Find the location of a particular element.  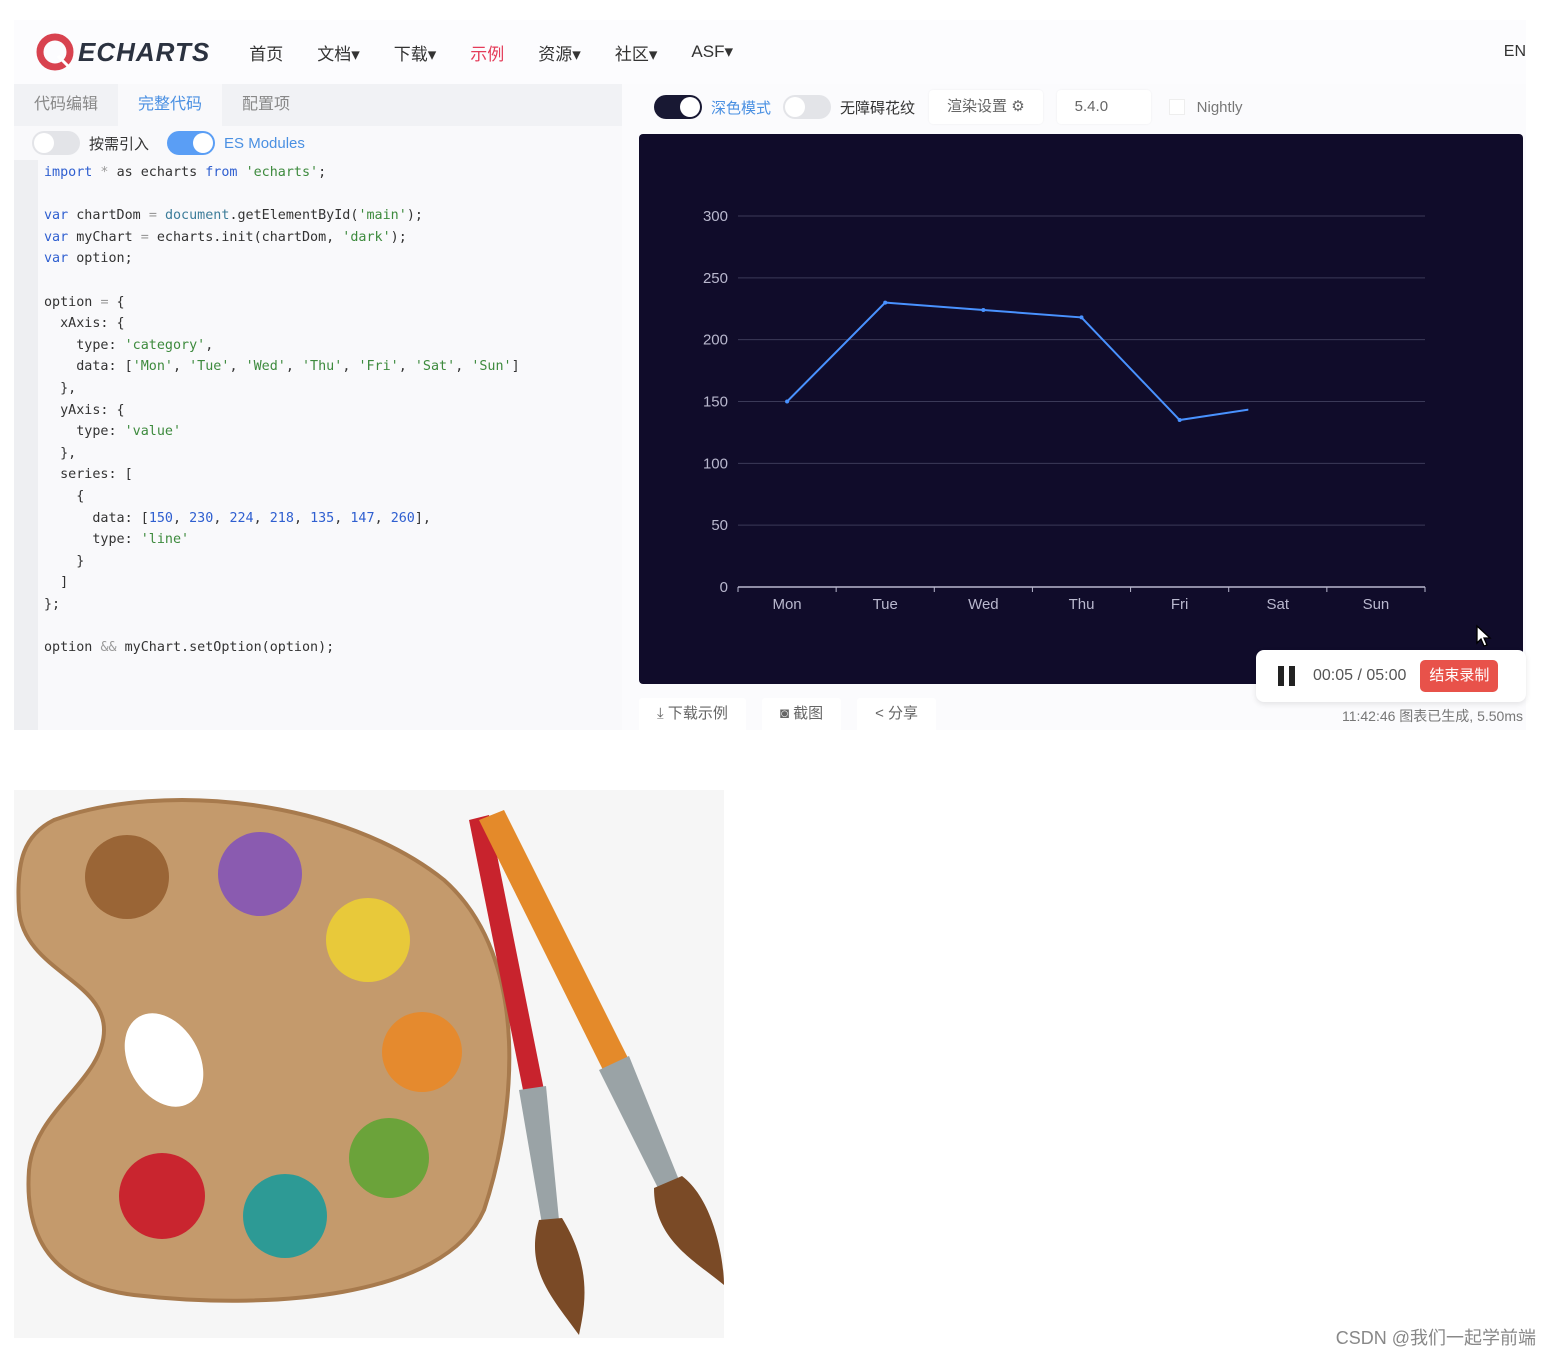

accessibility-toggle is located at coordinates (807, 107).